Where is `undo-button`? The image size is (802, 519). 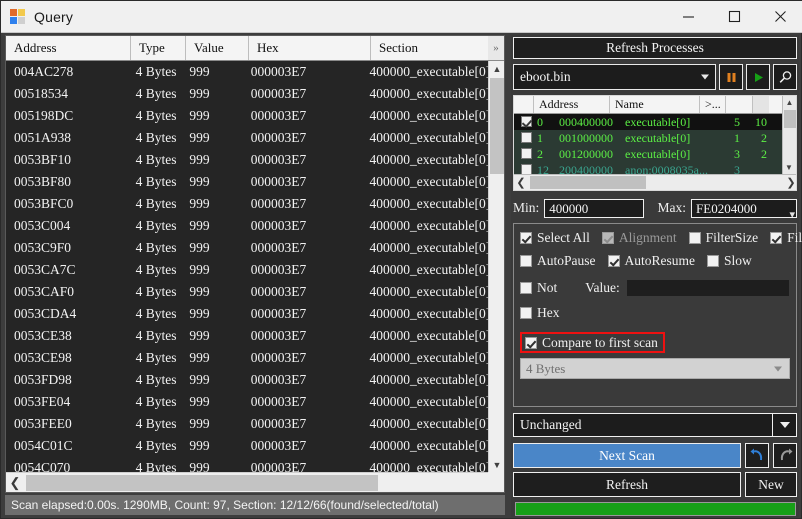 undo-button is located at coordinates (757, 455).